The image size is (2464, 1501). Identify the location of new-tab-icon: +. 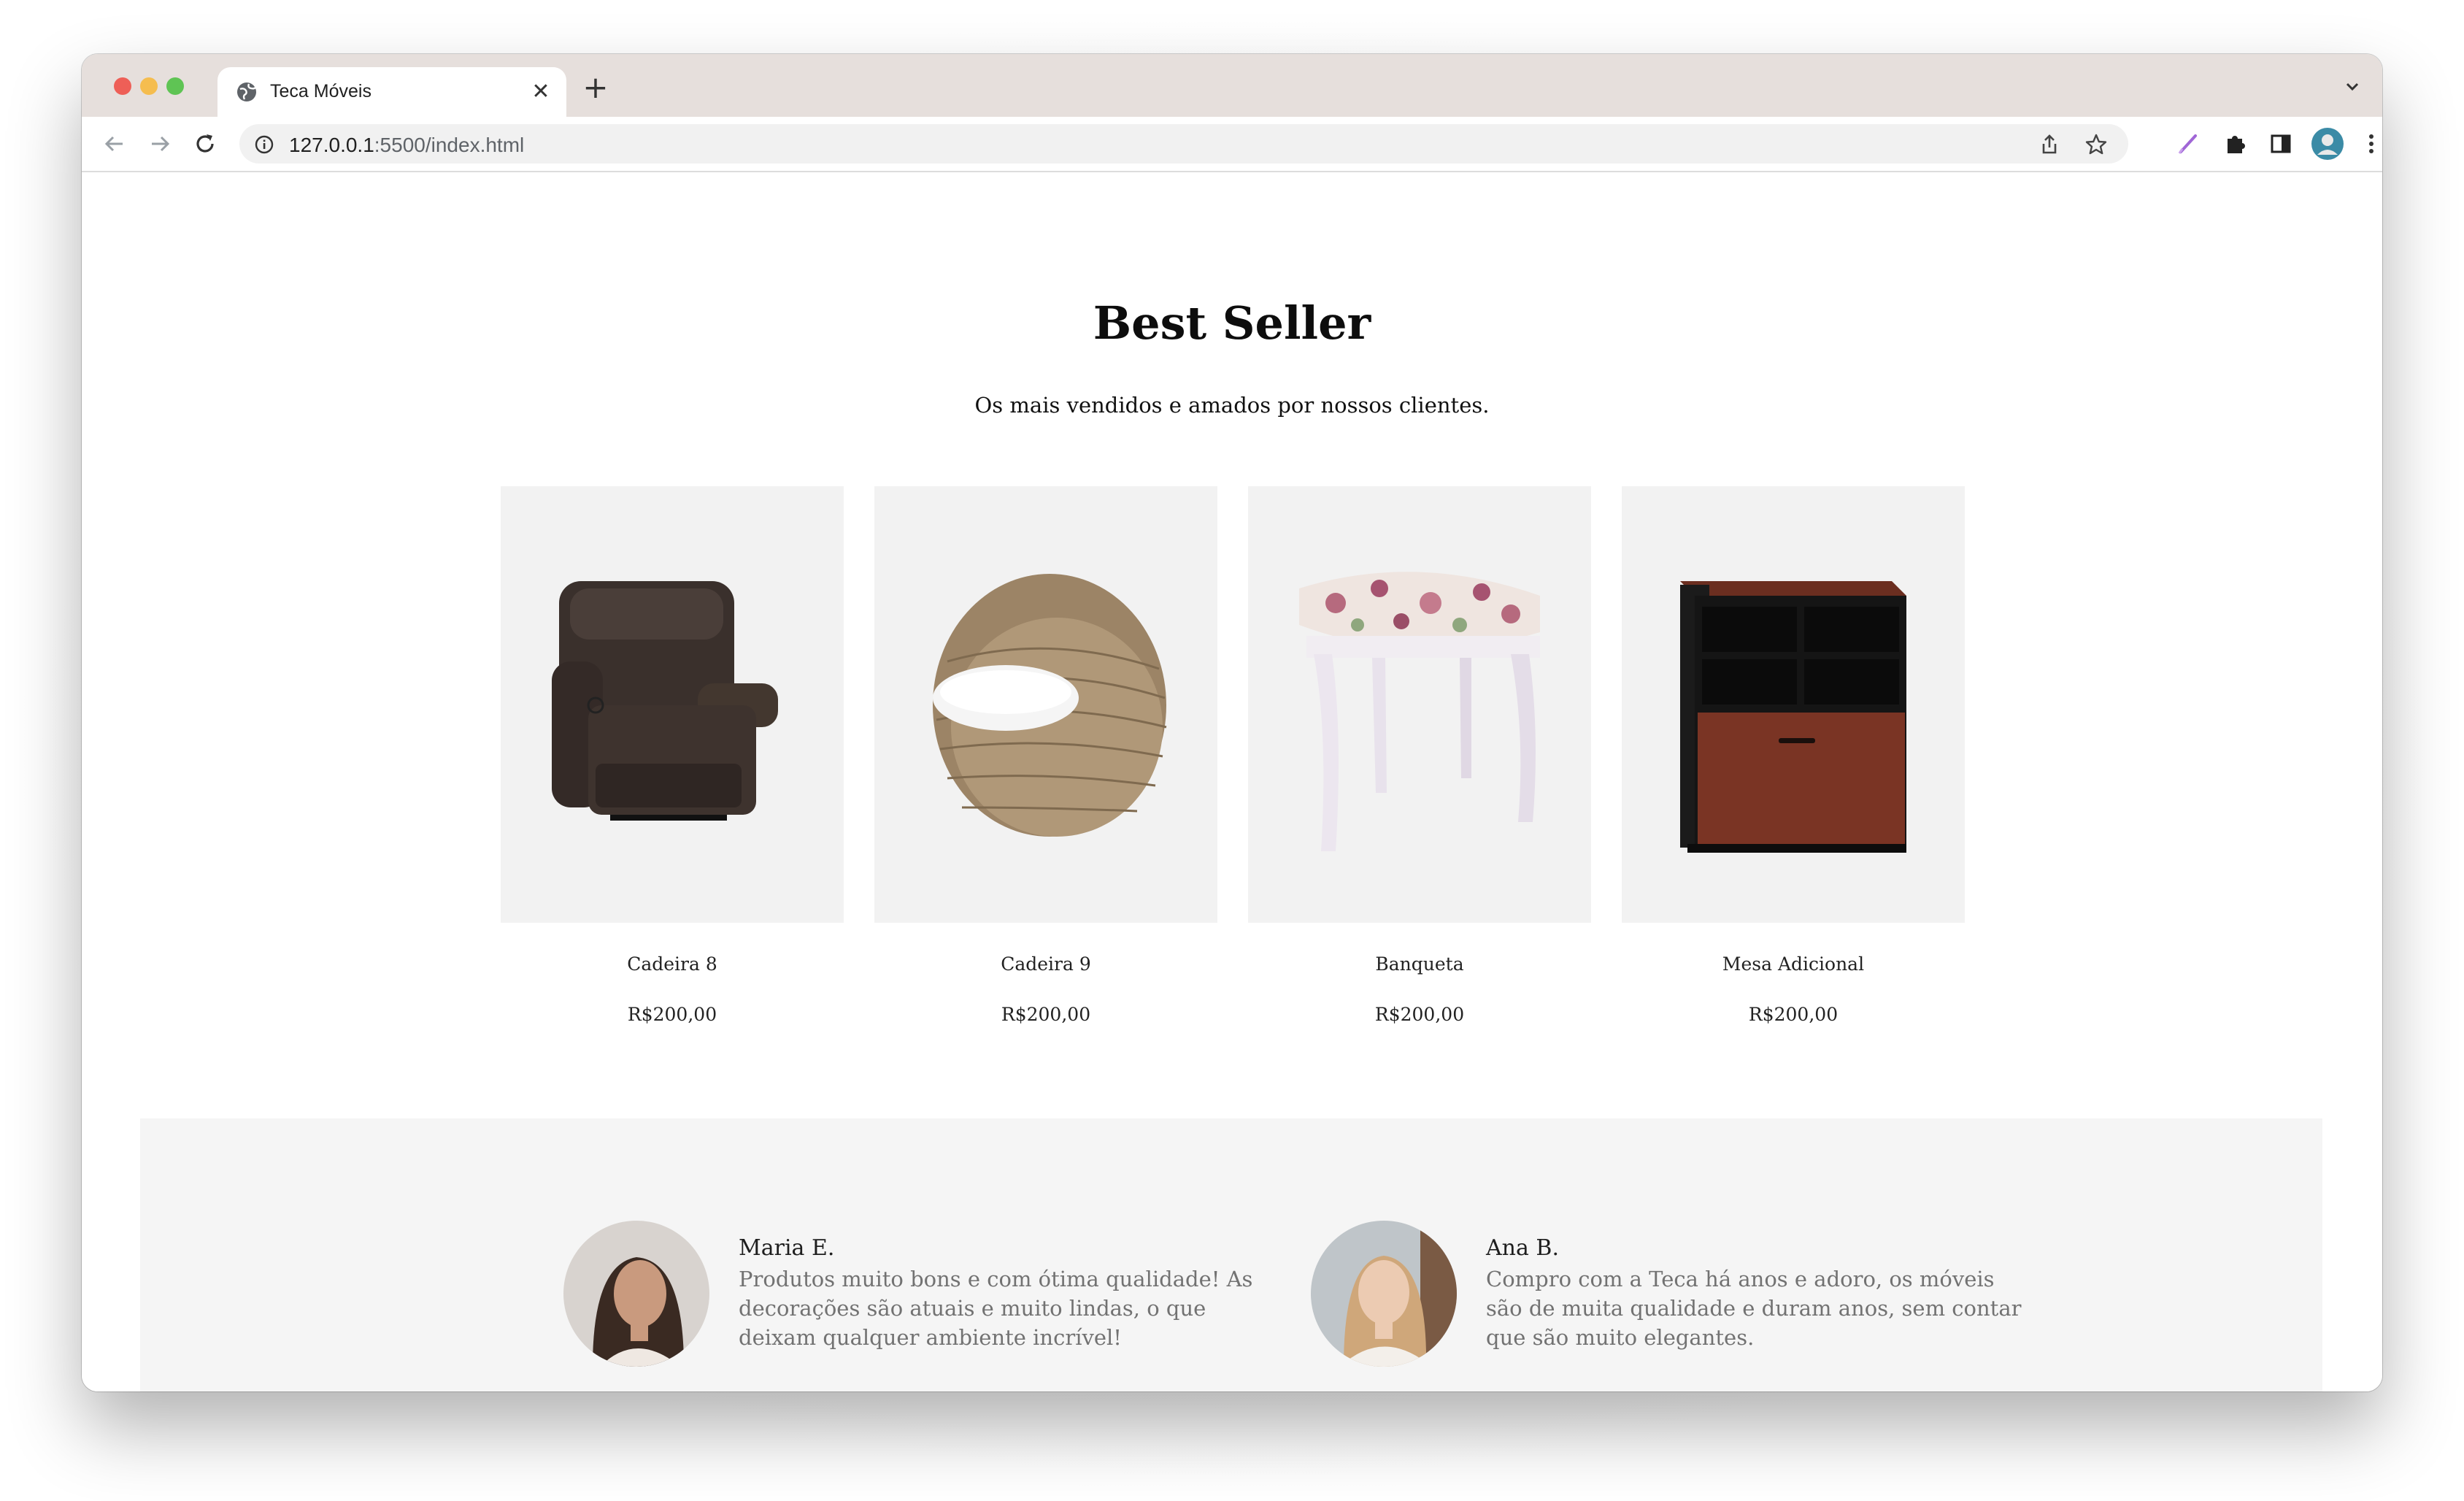
(596, 88).